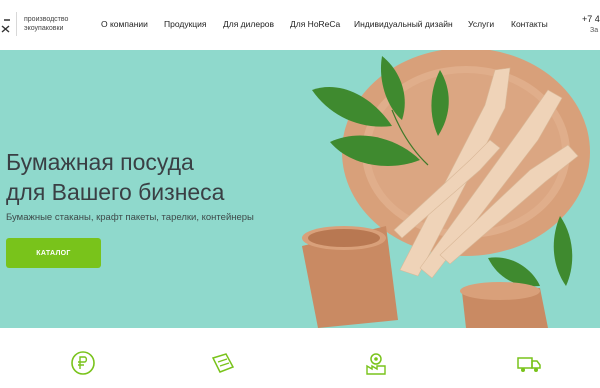  I want to click on tagline-line-1: производство, so click(46, 19).